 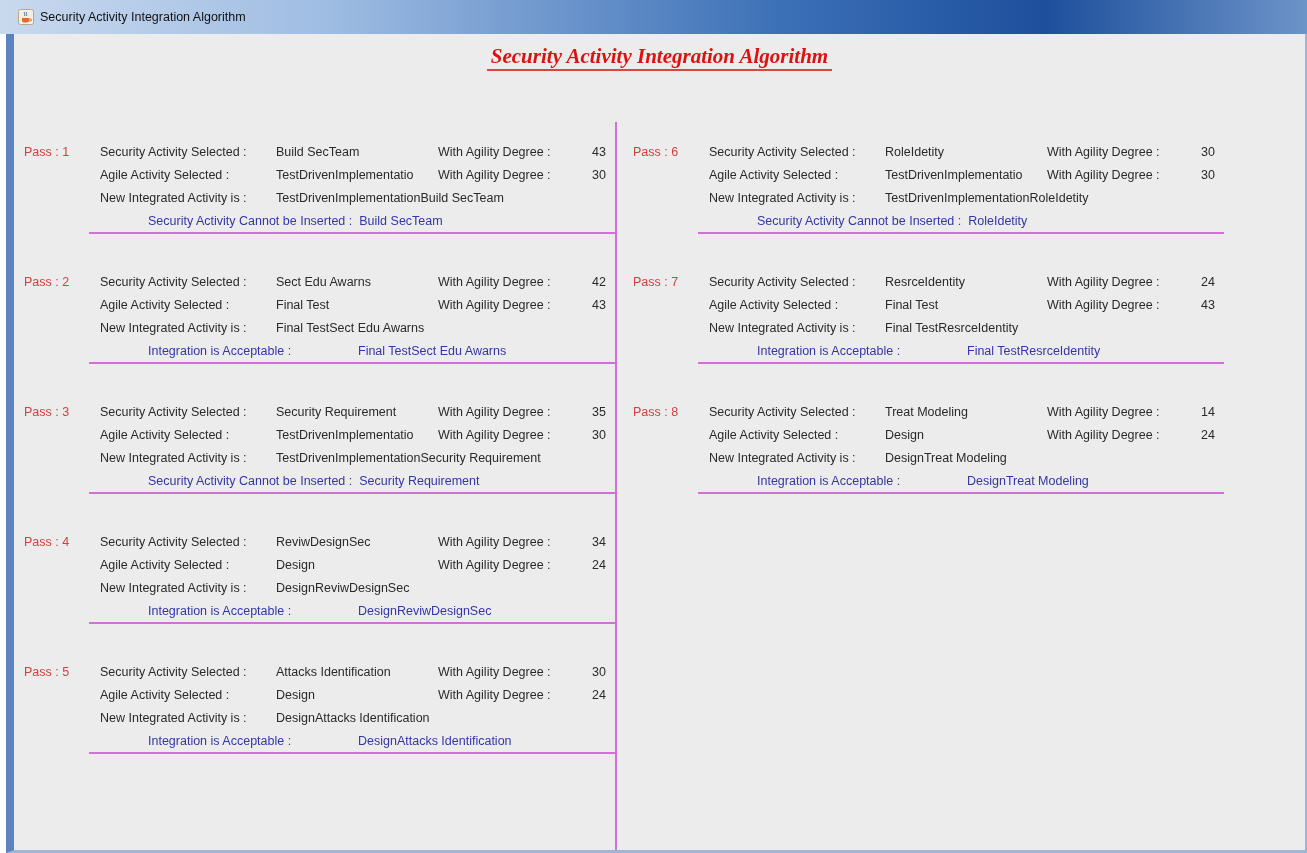 What do you see at coordinates (1034, 350) in the screenshot?
I see `result-value: Final TestResrceIdentity` at bounding box center [1034, 350].